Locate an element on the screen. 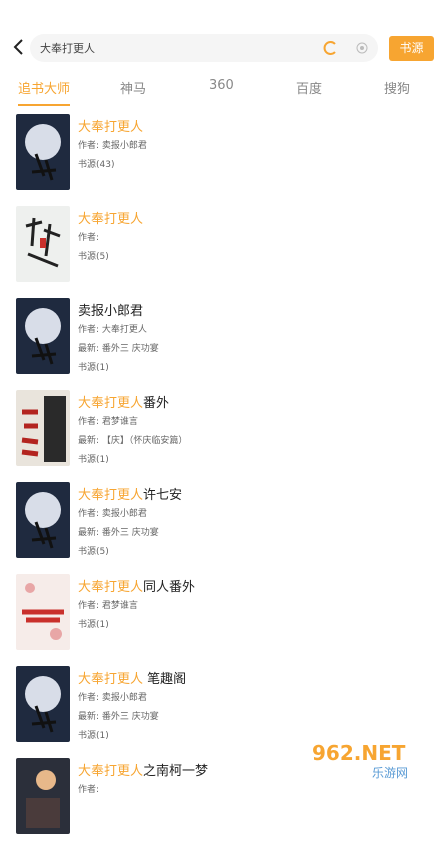 The height and width of the screenshot is (846, 441). search-engine-tabs: 追书大师 神马 360 百度 搜狗 is located at coordinates (220, 89).